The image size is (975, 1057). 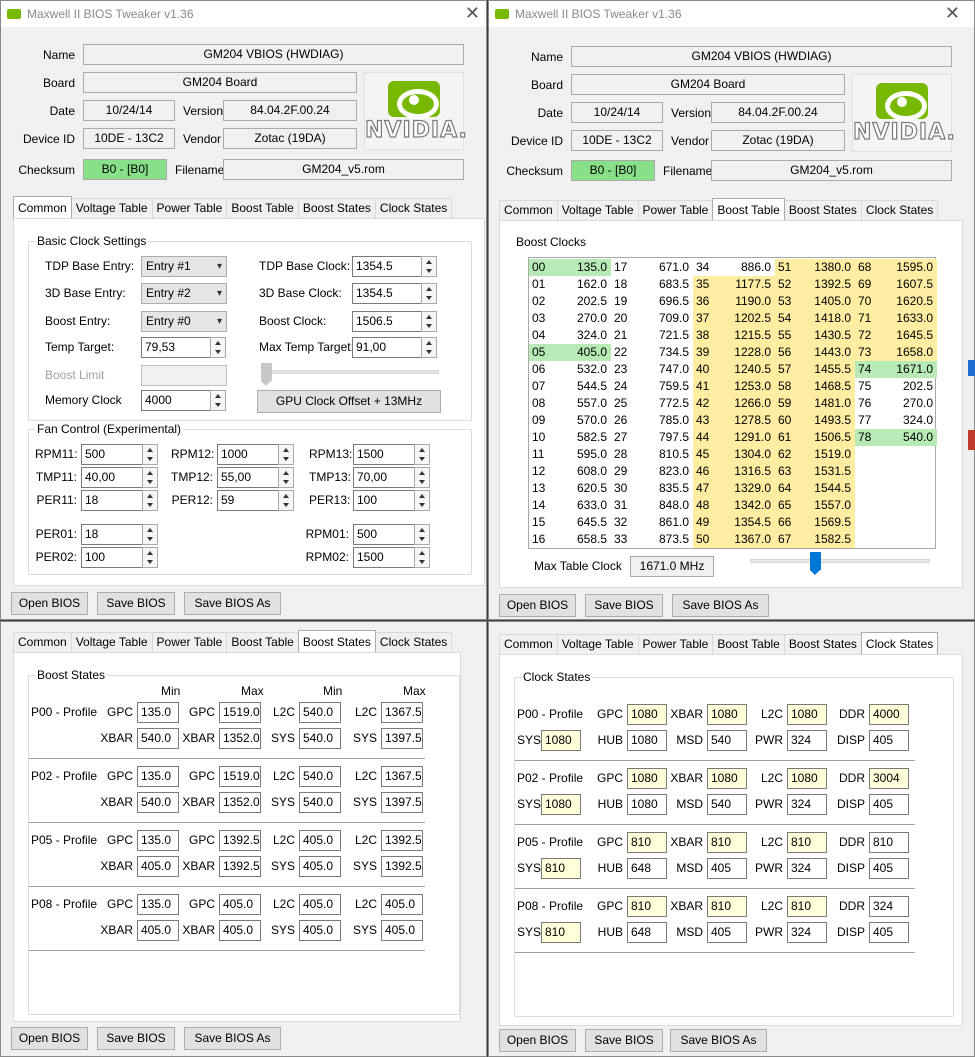 I want to click on boost-entry-clock: 1418.0, so click(x=828, y=318).